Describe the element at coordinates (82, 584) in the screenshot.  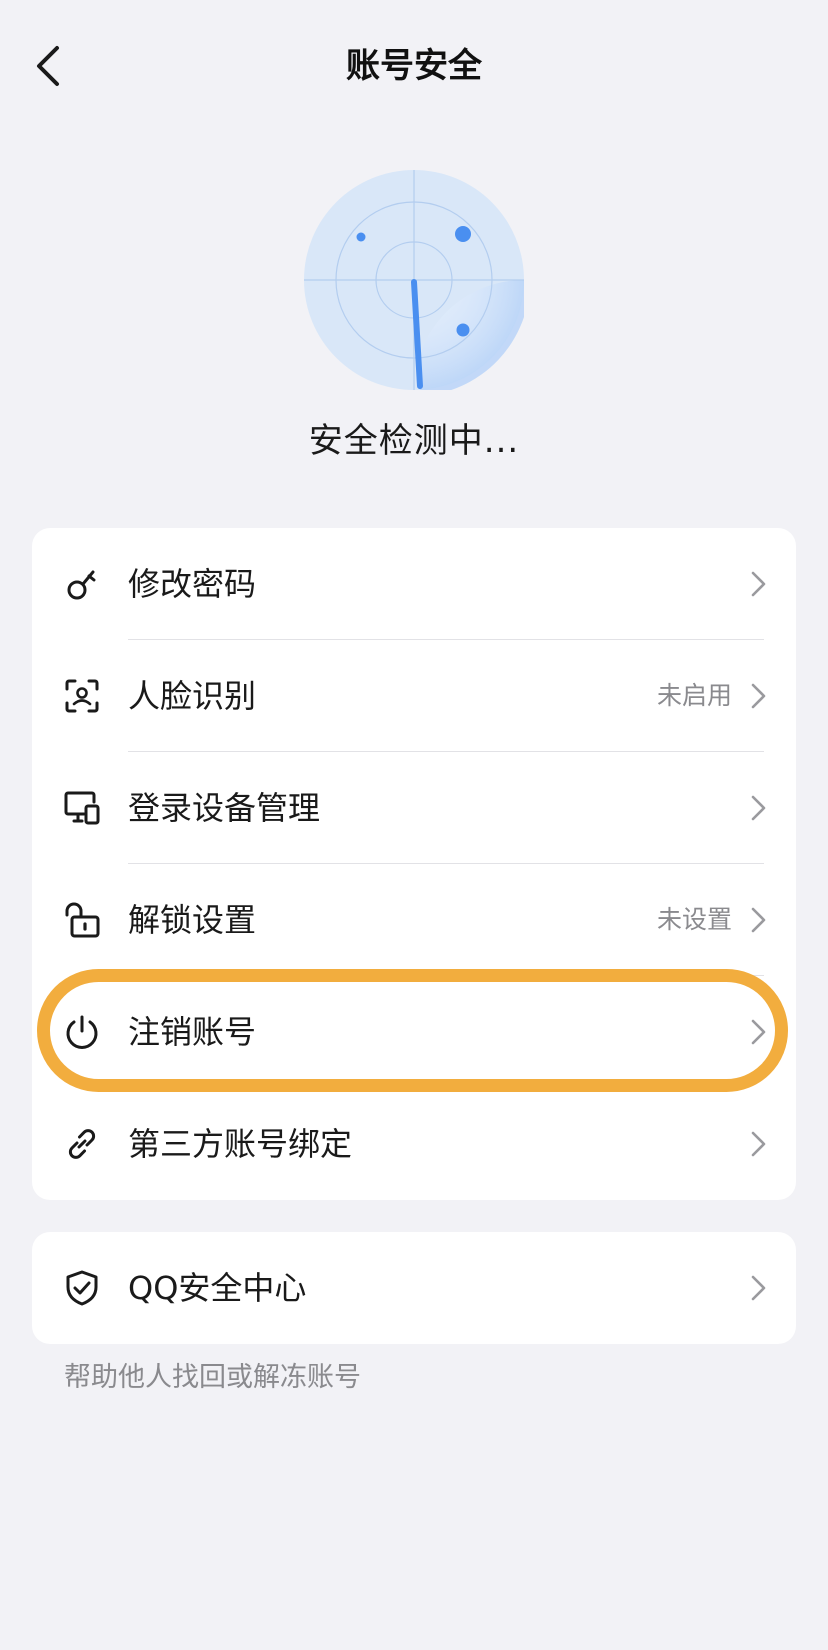
I see `key-icon` at that location.